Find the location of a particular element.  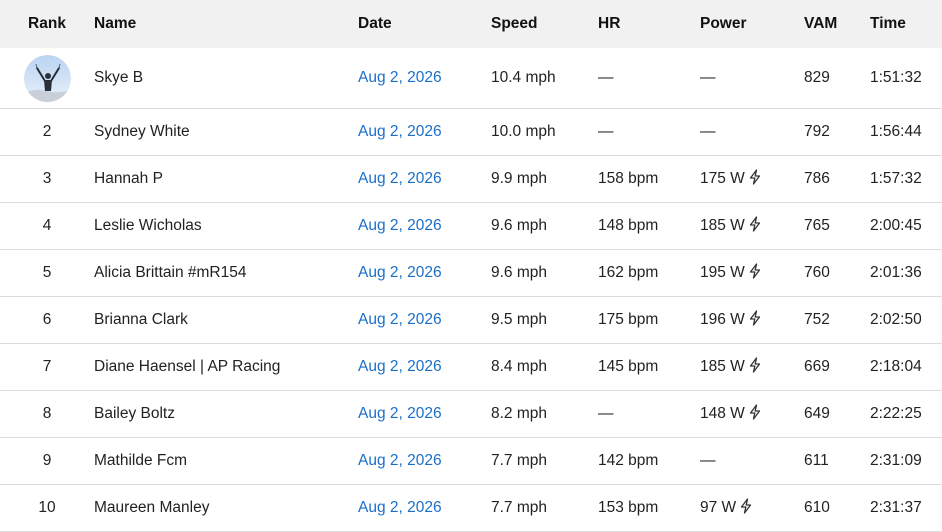

time-cell: 2:02:50 is located at coordinates (896, 319).